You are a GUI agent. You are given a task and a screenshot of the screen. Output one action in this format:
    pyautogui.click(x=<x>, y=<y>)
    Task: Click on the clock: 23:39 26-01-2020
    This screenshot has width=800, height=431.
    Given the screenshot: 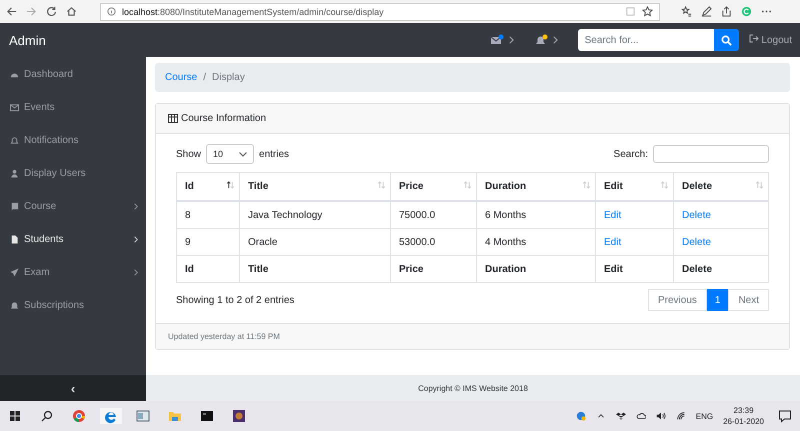 What is the action you would take?
    pyautogui.click(x=743, y=416)
    